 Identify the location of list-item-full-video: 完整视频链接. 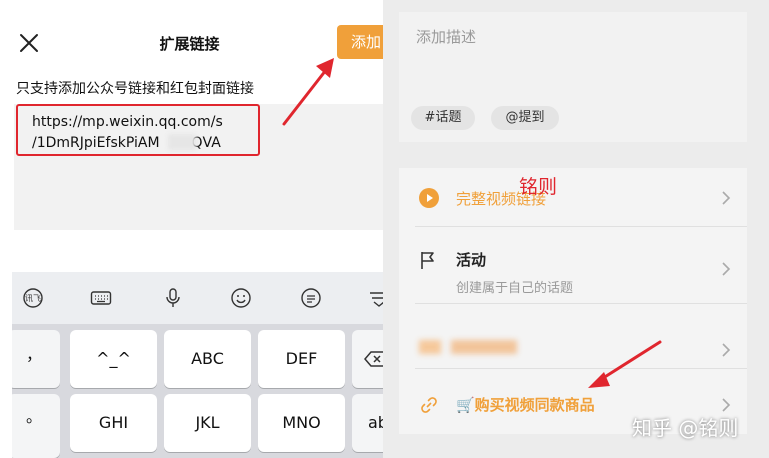
(573, 197).